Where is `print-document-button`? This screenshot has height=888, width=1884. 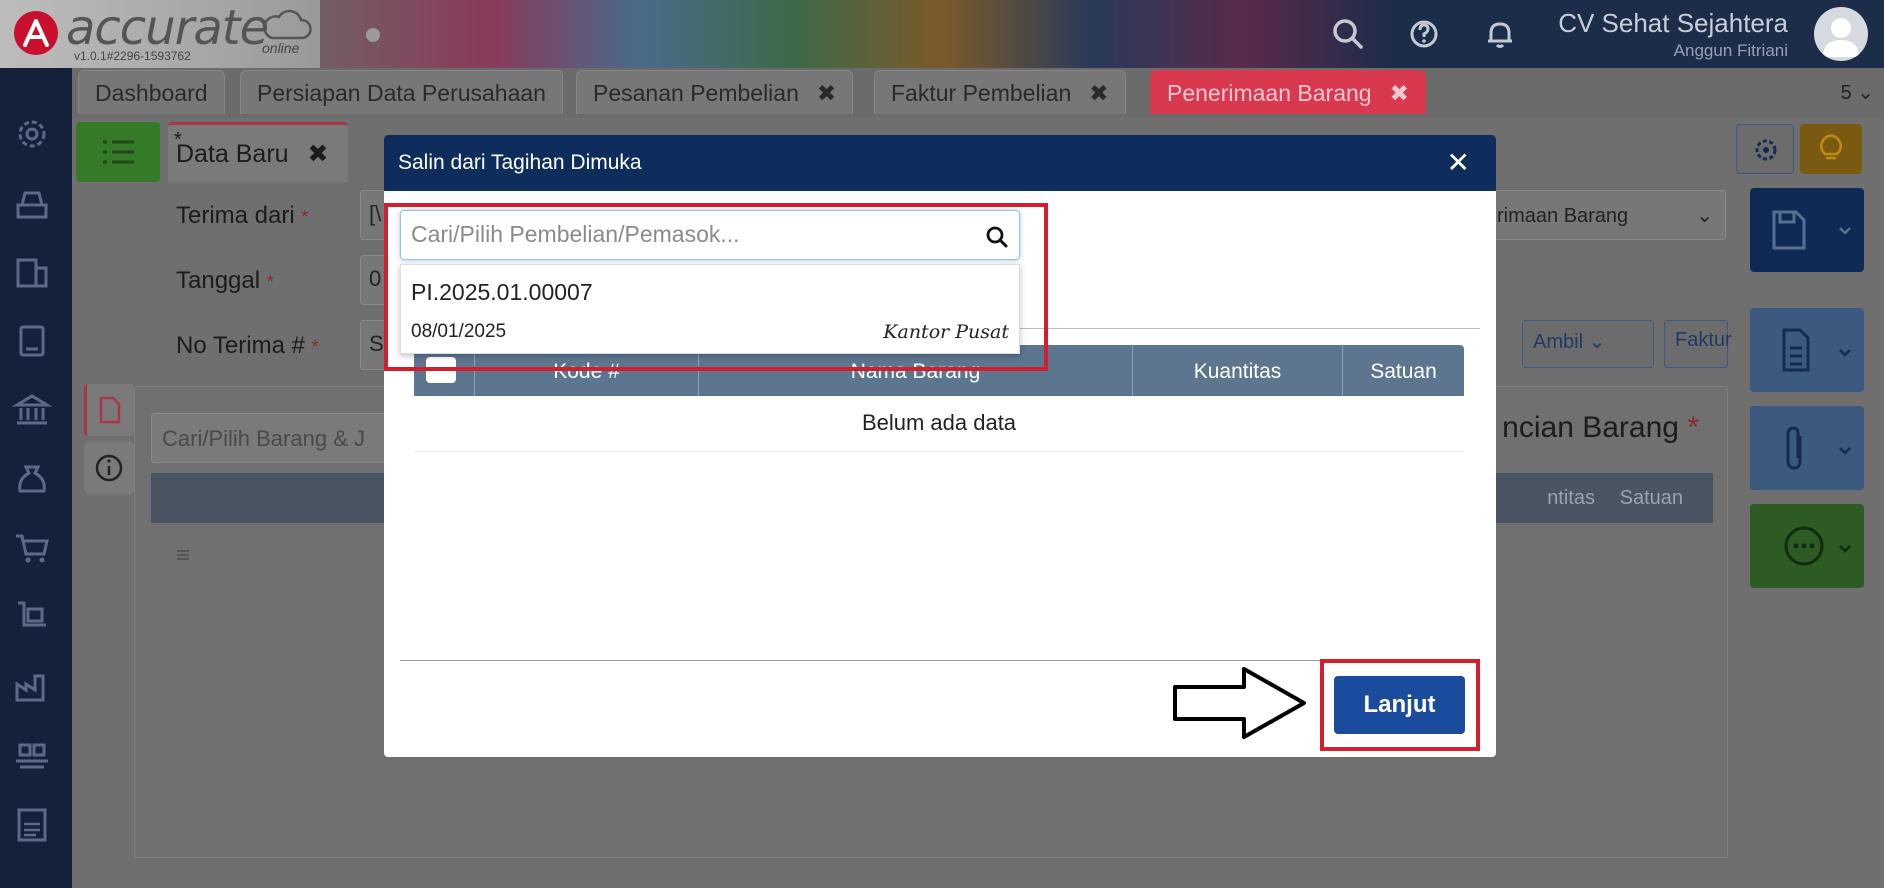
print-document-button is located at coordinates (1807, 350).